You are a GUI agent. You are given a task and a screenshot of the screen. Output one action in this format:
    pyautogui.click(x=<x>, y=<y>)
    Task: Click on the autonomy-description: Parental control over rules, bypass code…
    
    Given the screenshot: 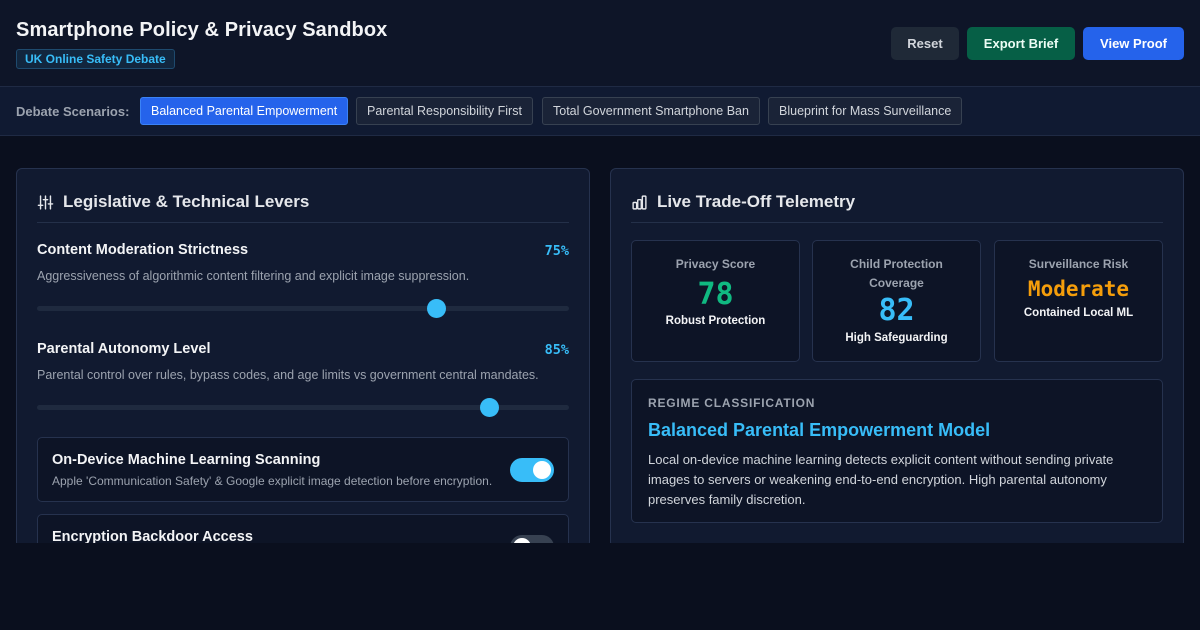 What is the action you would take?
    pyautogui.click(x=288, y=375)
    